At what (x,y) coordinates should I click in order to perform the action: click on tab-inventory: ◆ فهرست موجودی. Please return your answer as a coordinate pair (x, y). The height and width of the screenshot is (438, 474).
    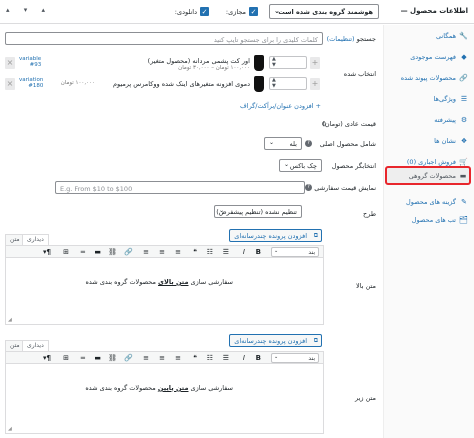
    Looking at the image, I should click on (428, 57).